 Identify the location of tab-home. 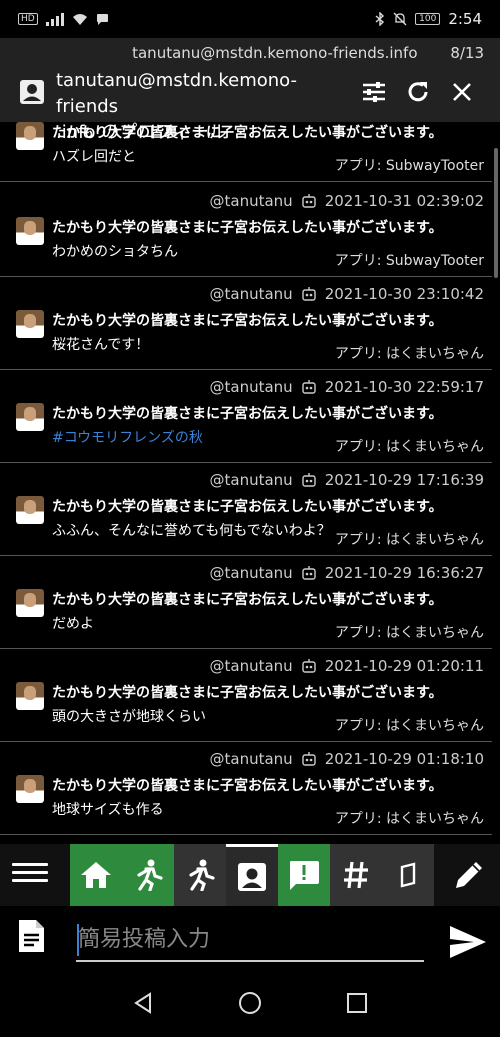
(96, 875).